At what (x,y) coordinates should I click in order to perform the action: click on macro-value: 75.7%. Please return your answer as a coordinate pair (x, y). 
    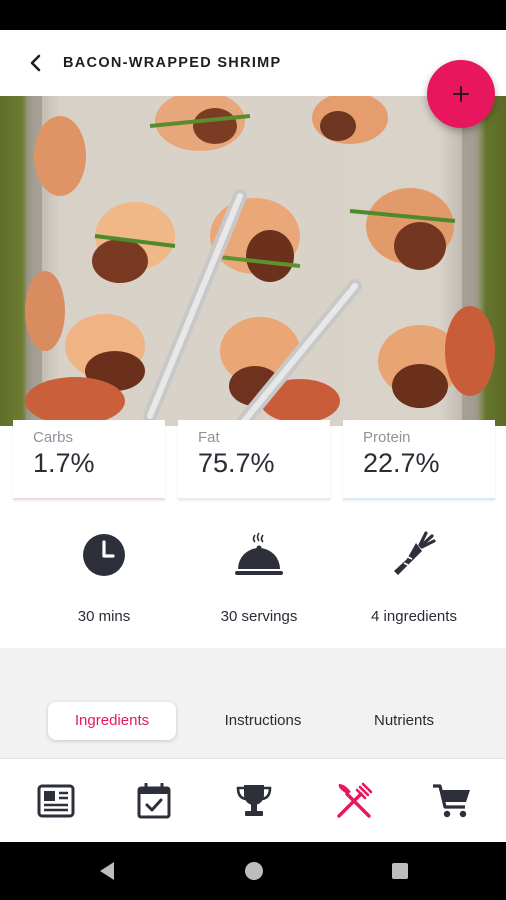
    Looking at the image, I should click on (236, 463).